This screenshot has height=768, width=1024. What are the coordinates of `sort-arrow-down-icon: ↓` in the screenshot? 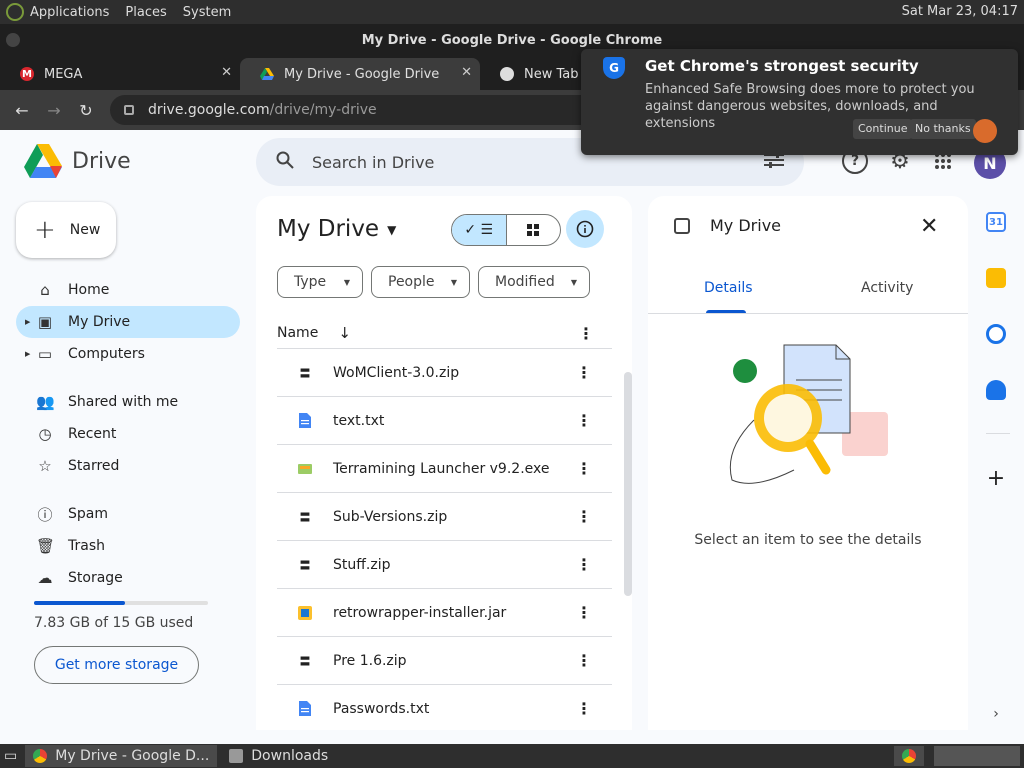 It's located at (344, 333).